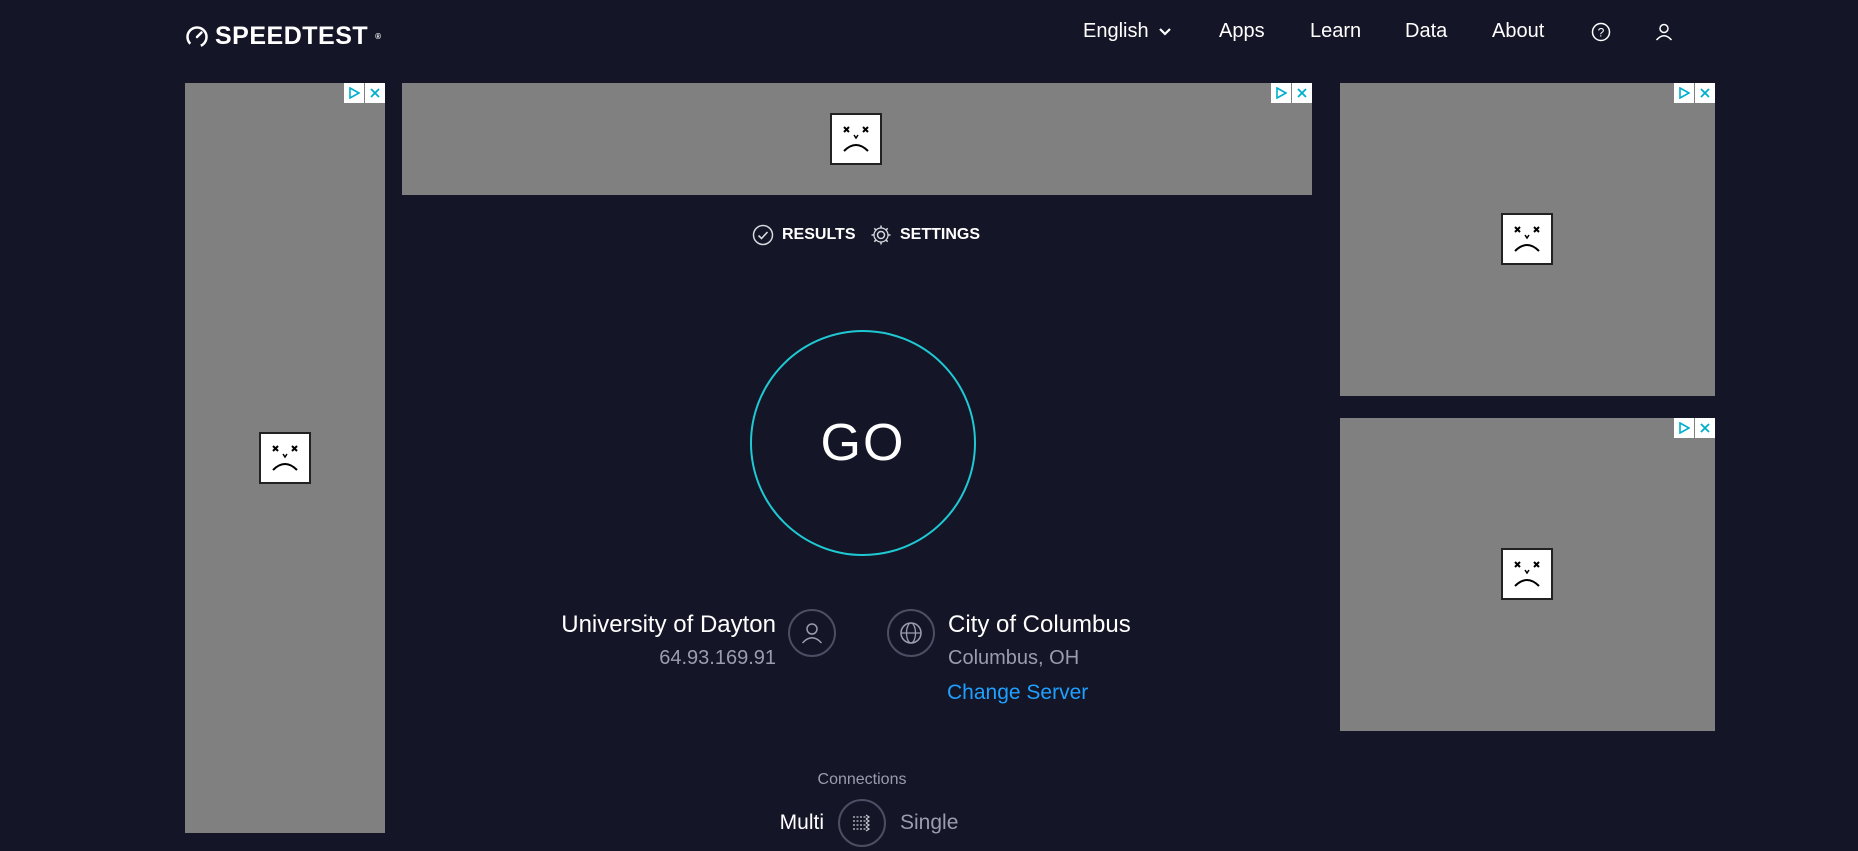 Image resolution: width=1858 pixels, height=851 pixels. Describe the element at coordinates (1165, 32) in the screenshot. I see `chevron-down-icon` at that location.